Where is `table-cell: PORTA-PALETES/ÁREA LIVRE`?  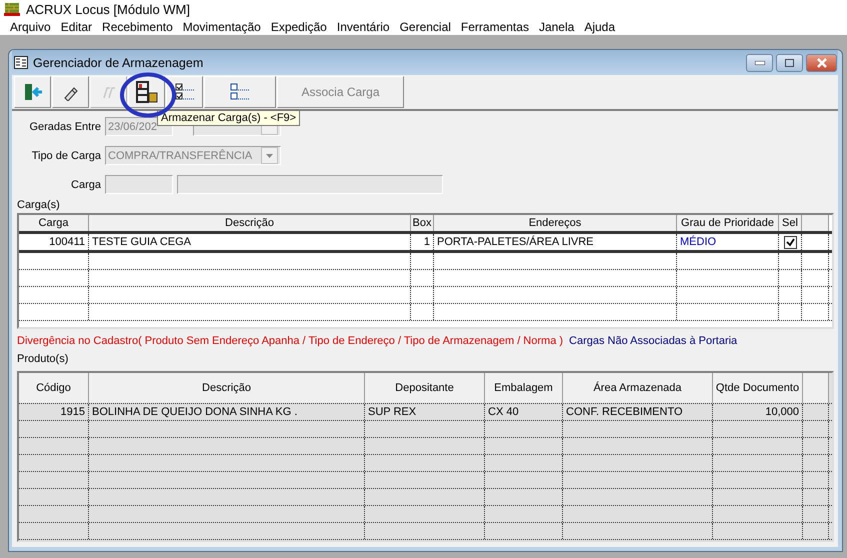
table-cell: PORTA-PALETES/ÁREA LIVRE is located at coordinates (555, 242).